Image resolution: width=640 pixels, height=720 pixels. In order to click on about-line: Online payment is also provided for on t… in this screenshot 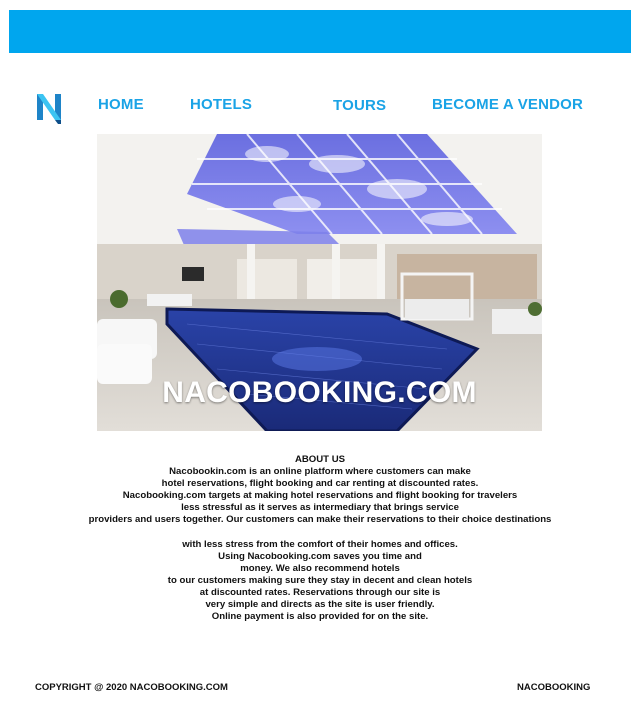, I will do `click(320, 617)`.